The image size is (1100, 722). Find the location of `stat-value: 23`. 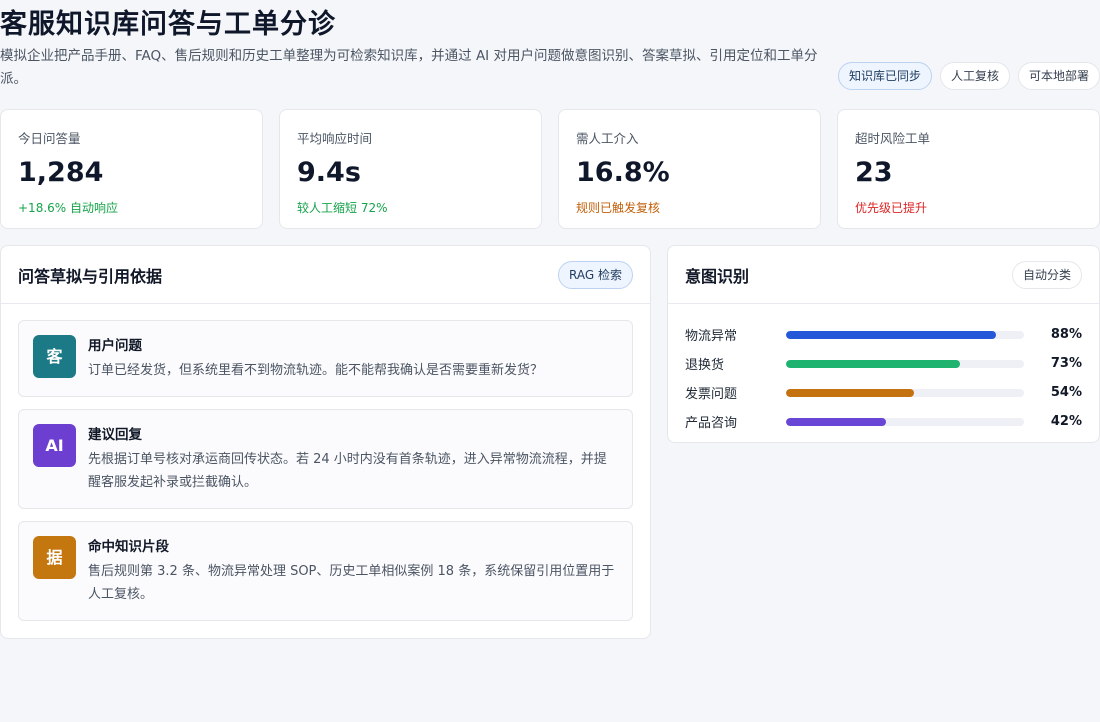

stat-value: 23 is located at coordinates (874, 172).